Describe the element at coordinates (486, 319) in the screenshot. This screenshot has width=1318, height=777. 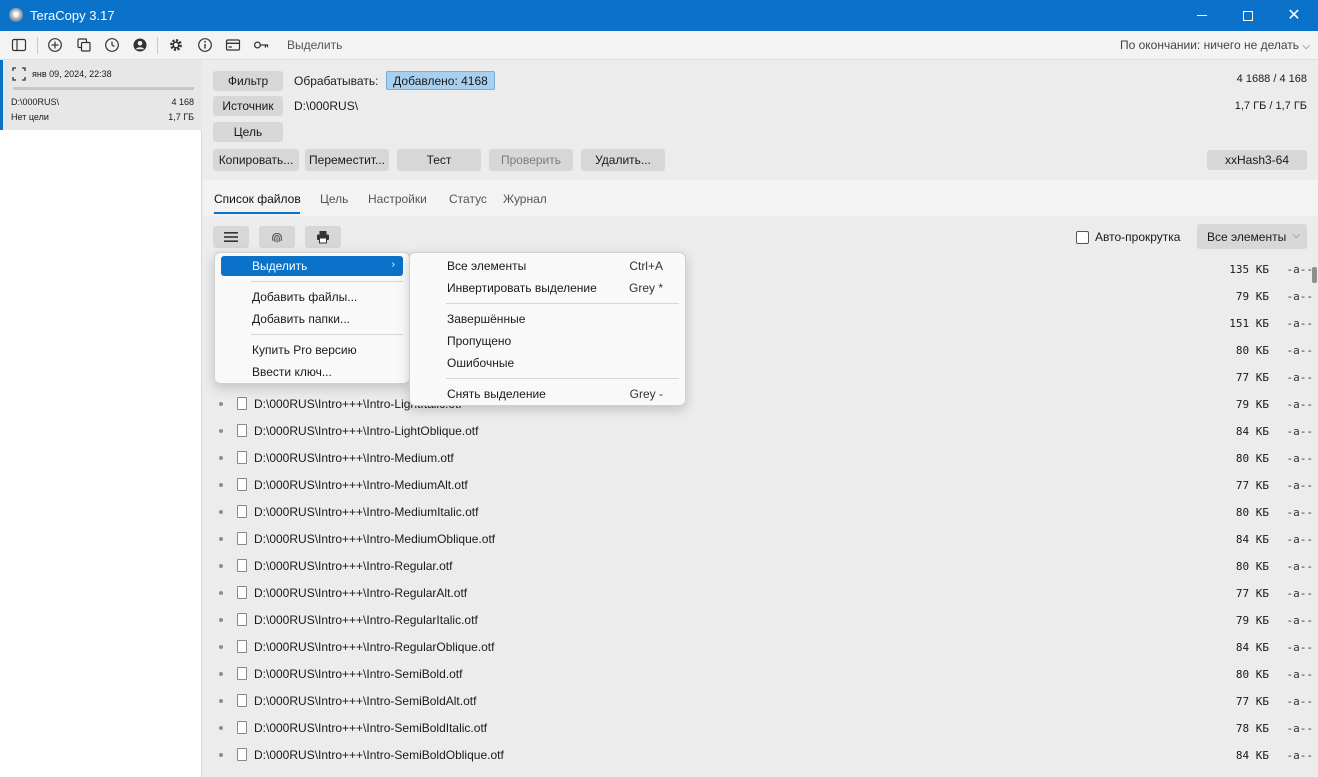
I see `submenu-item-label: Завершённые` at that location.